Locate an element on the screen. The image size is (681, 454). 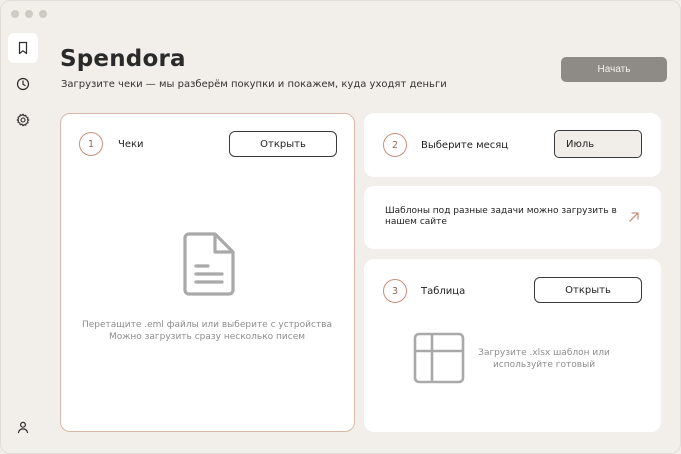
table-label: Таблица is located at coordinates (443, 291).